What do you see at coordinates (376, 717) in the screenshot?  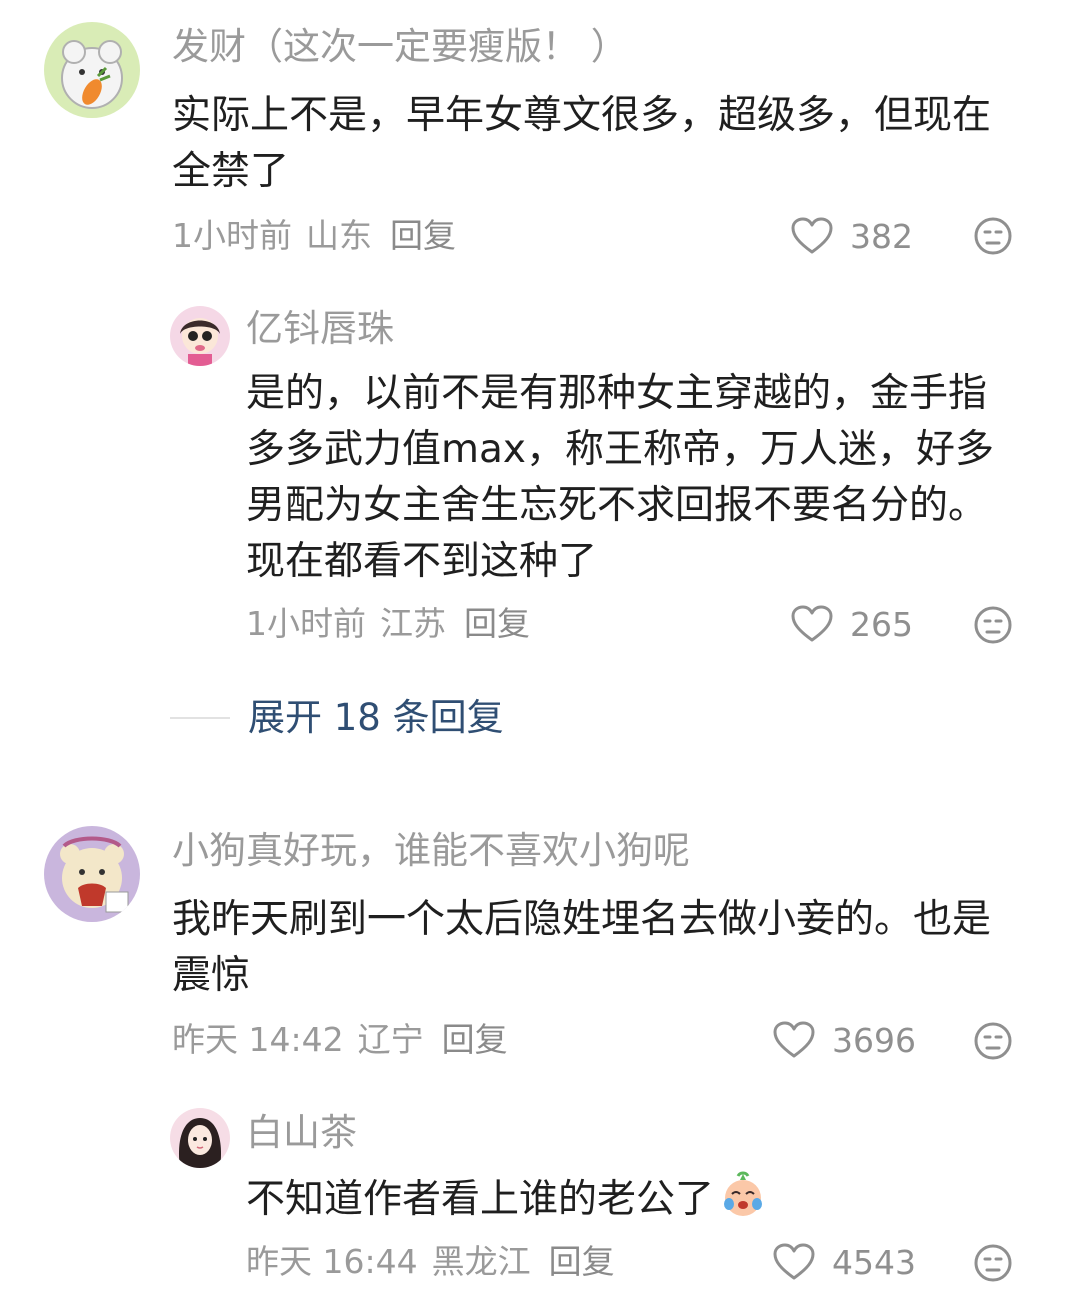 I see `expand-replies-label: 展开 18 条回复` at bounding box center [376, 717].